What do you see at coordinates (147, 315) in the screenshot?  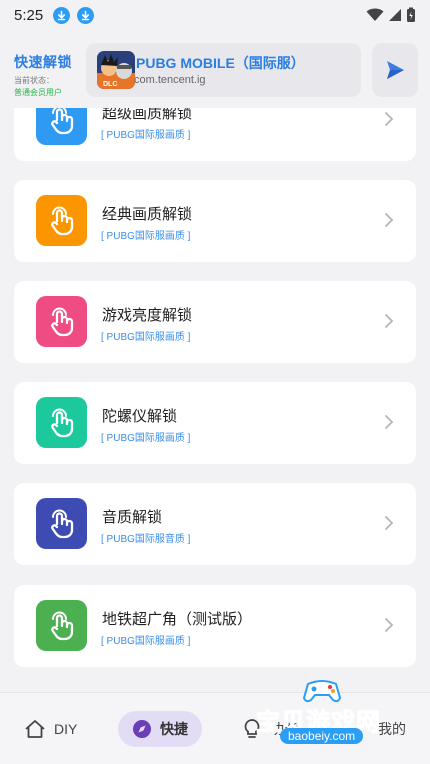 I see `card-title: 游戏亮度解锁` at bounding box center [147, 315].